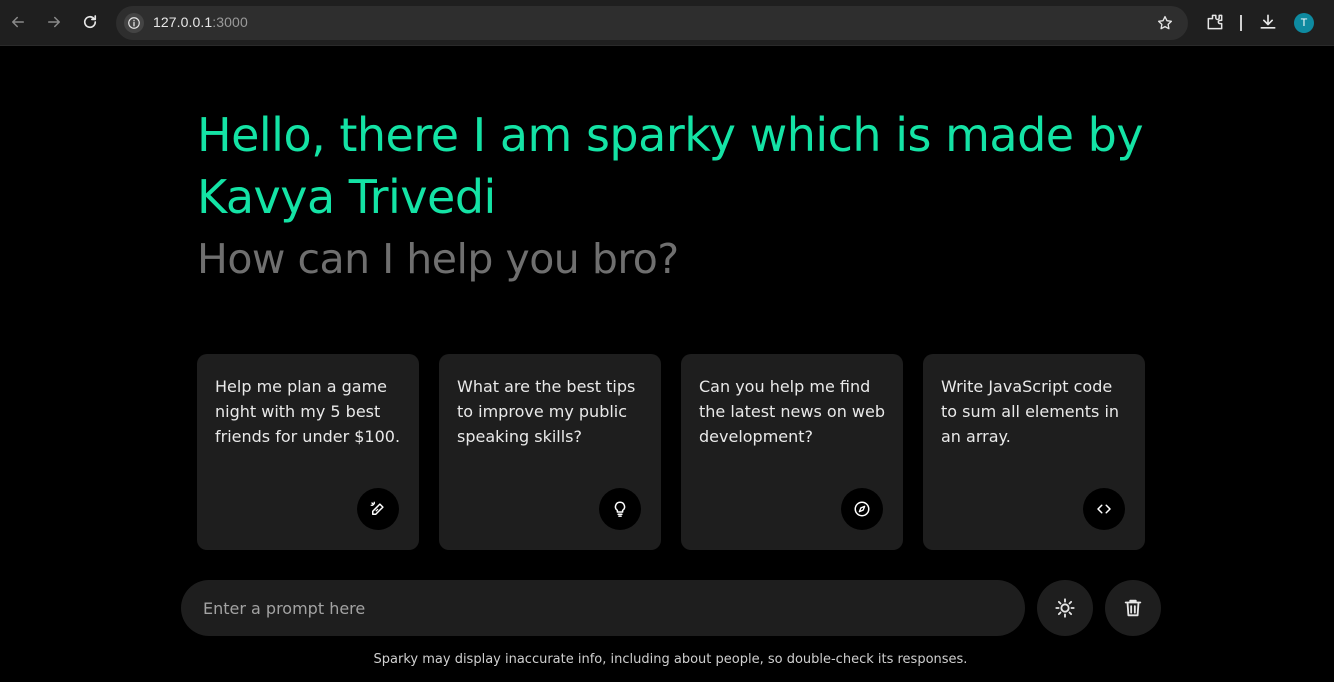 The height and width of the screenshot is (682, 1334). Describe the element at coordinates (620, 509) in the screenshot. I see `lightbulb-icon` at that location.